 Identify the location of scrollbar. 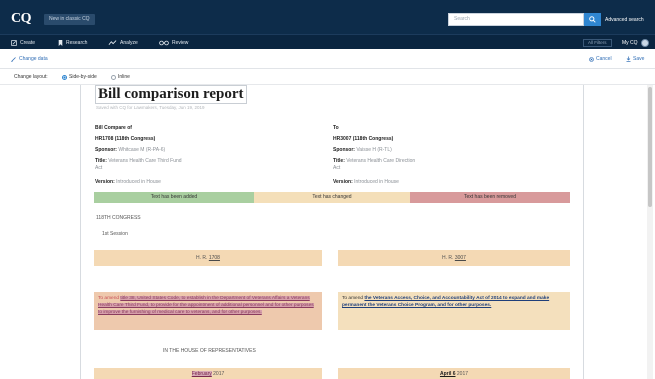
(650, 232).